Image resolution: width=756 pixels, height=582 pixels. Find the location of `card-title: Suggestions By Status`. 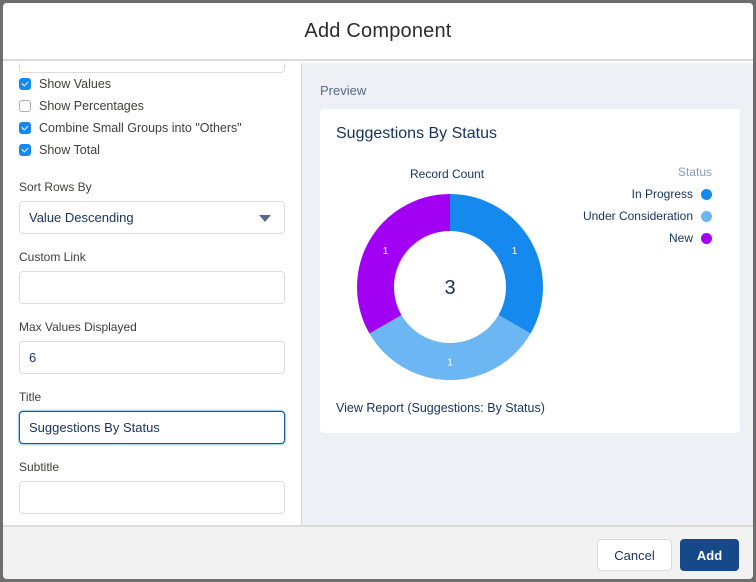

card-title: Suggestions By Status is located at coordinates (416, 133).